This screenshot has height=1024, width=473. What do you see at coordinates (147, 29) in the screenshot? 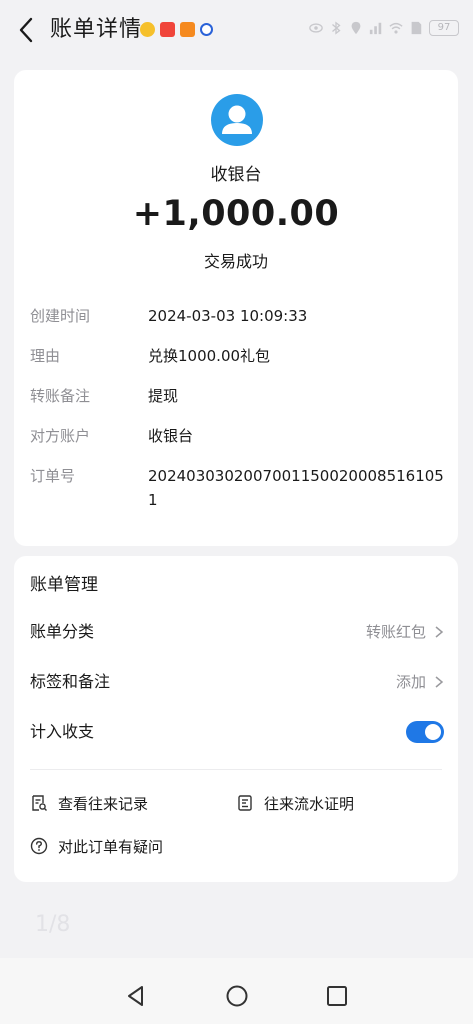
I see `weibo-icon` at bounding box center [147, 29].